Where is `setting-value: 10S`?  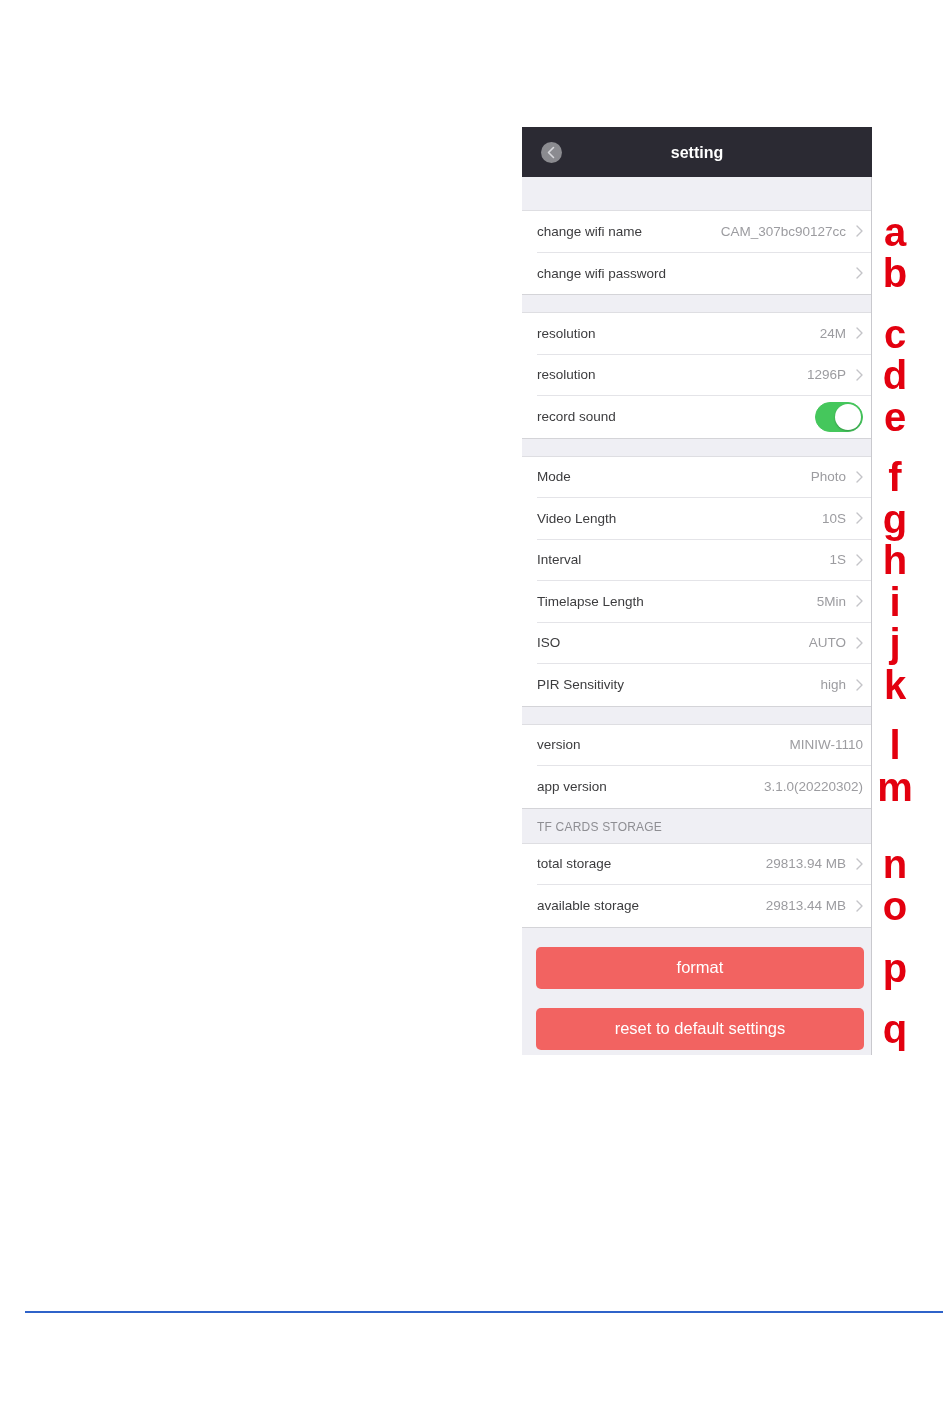 setting-value: 10S is located at coordinates (833, 518).